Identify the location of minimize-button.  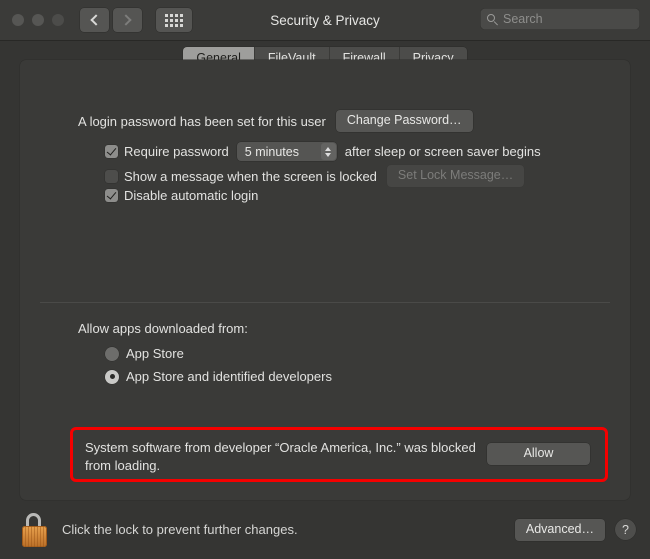
(38, 20).